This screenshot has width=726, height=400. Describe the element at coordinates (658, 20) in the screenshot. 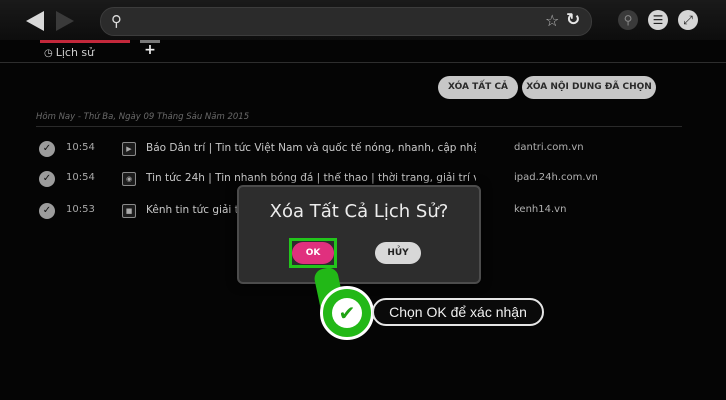

I see `menu-icon: ☰` at that location.